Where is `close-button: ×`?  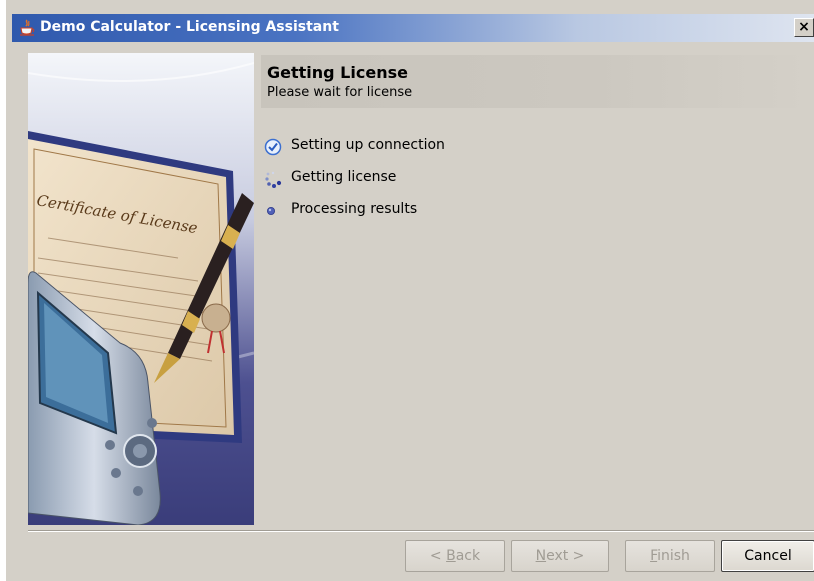 close-button: × is located at coordinates (804, 27).